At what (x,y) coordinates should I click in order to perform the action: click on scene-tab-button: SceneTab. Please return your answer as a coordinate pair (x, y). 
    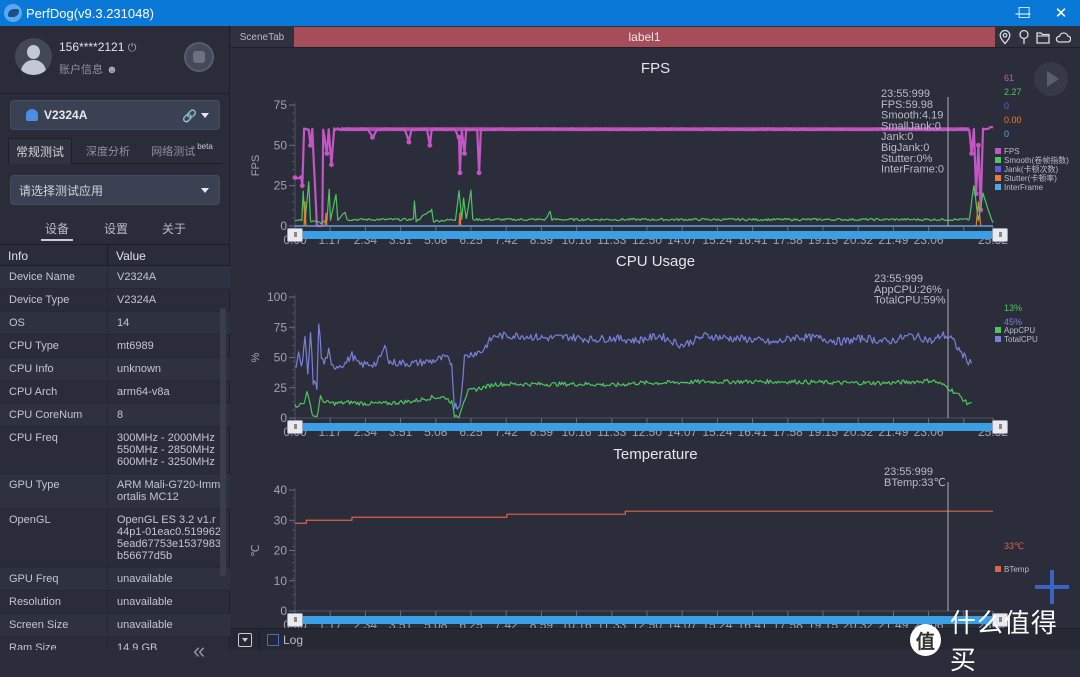
    Looking at the image, I should click on (262, 37).